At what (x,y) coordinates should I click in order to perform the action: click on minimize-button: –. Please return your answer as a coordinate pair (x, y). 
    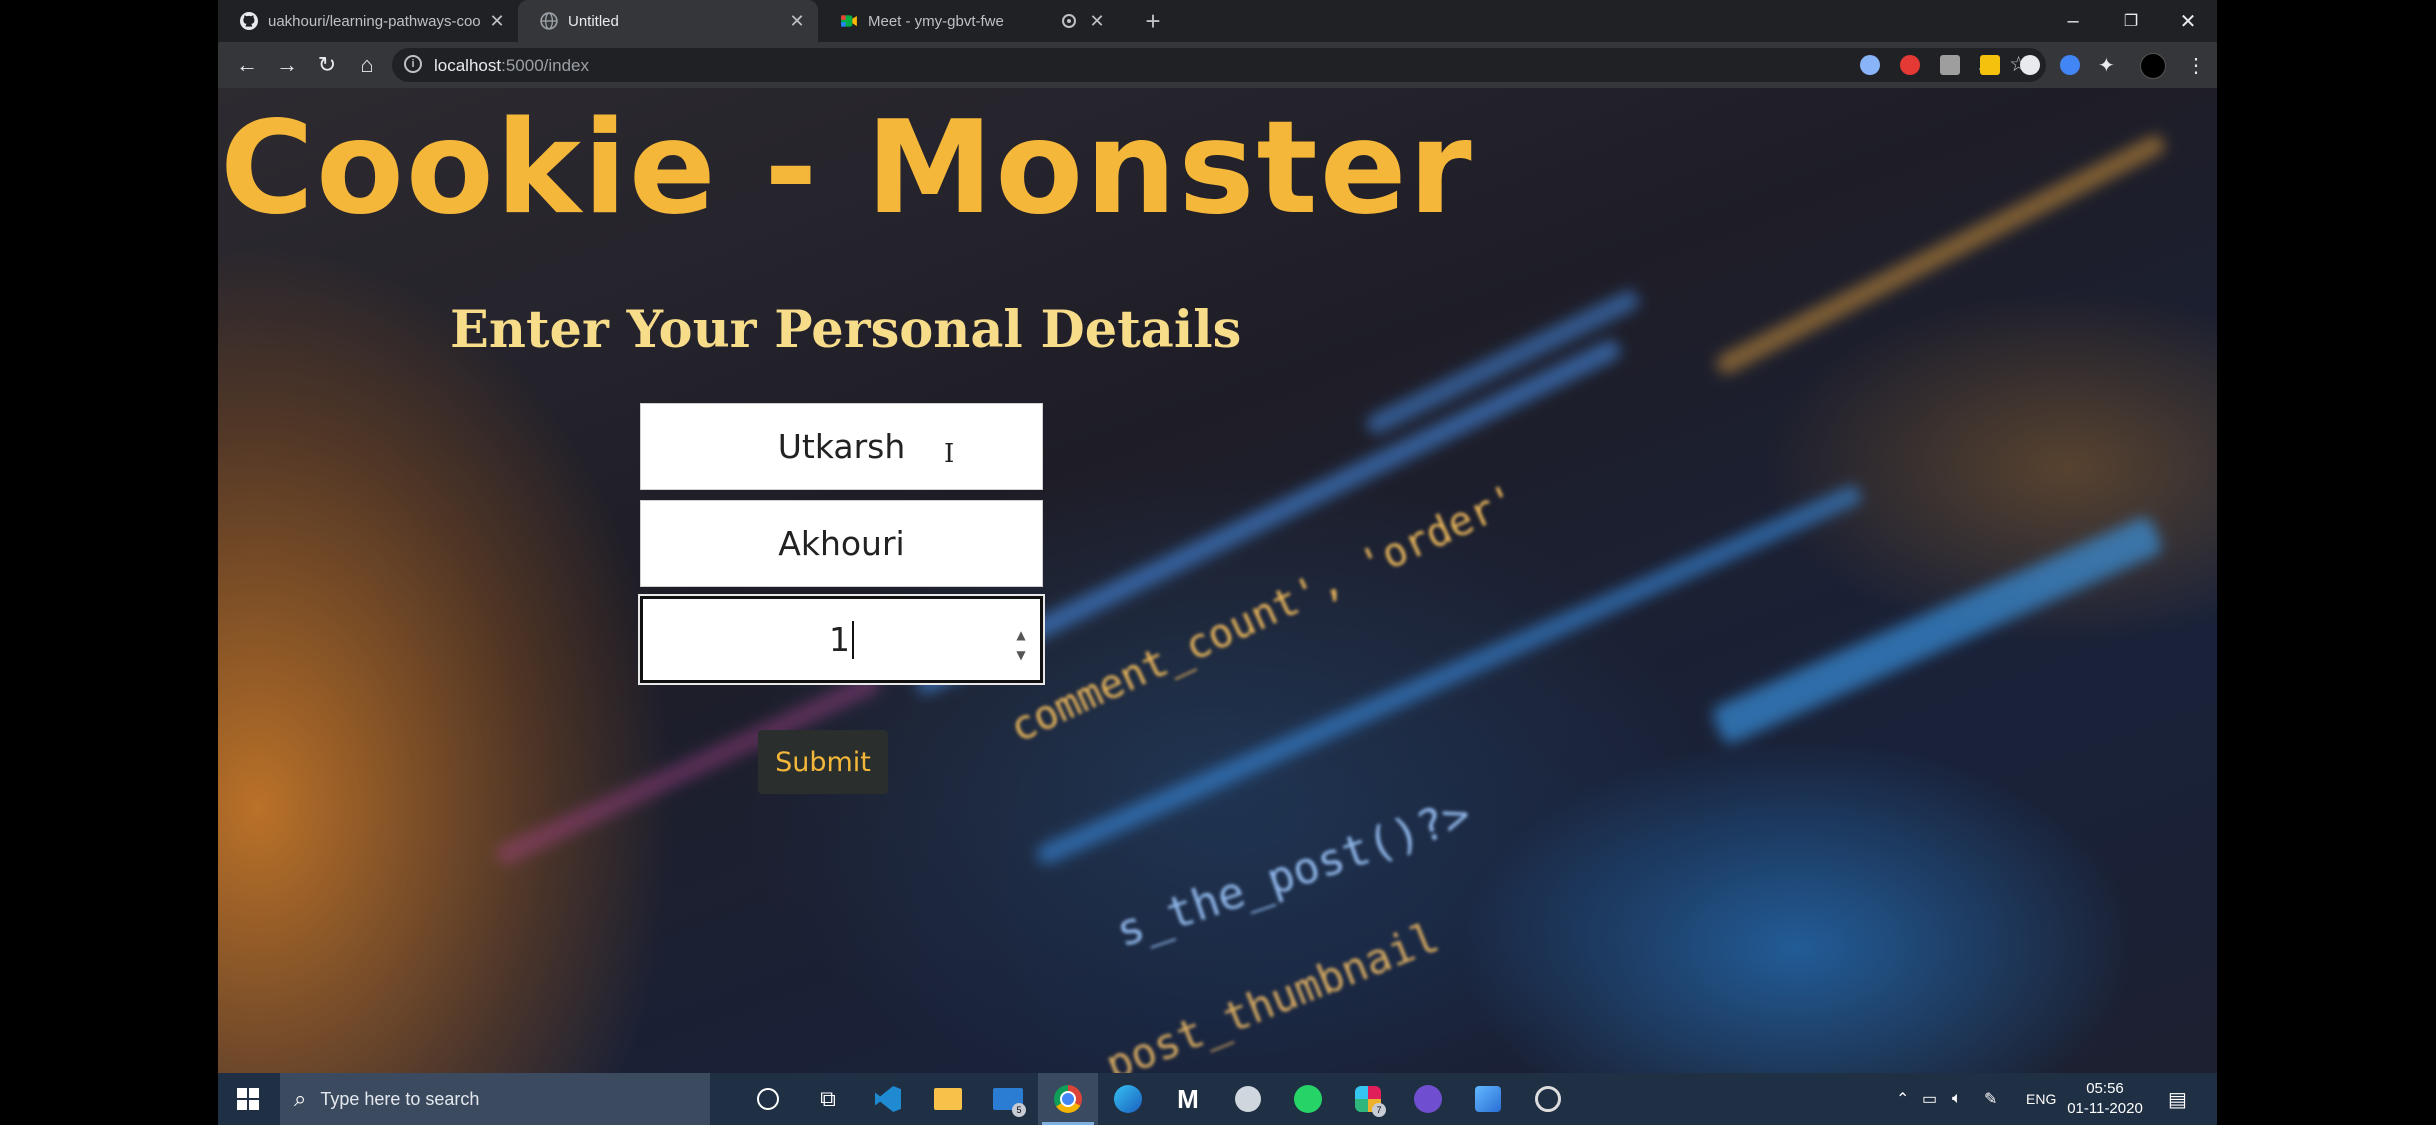
    Looking at the image, I should click on (2073, 21).